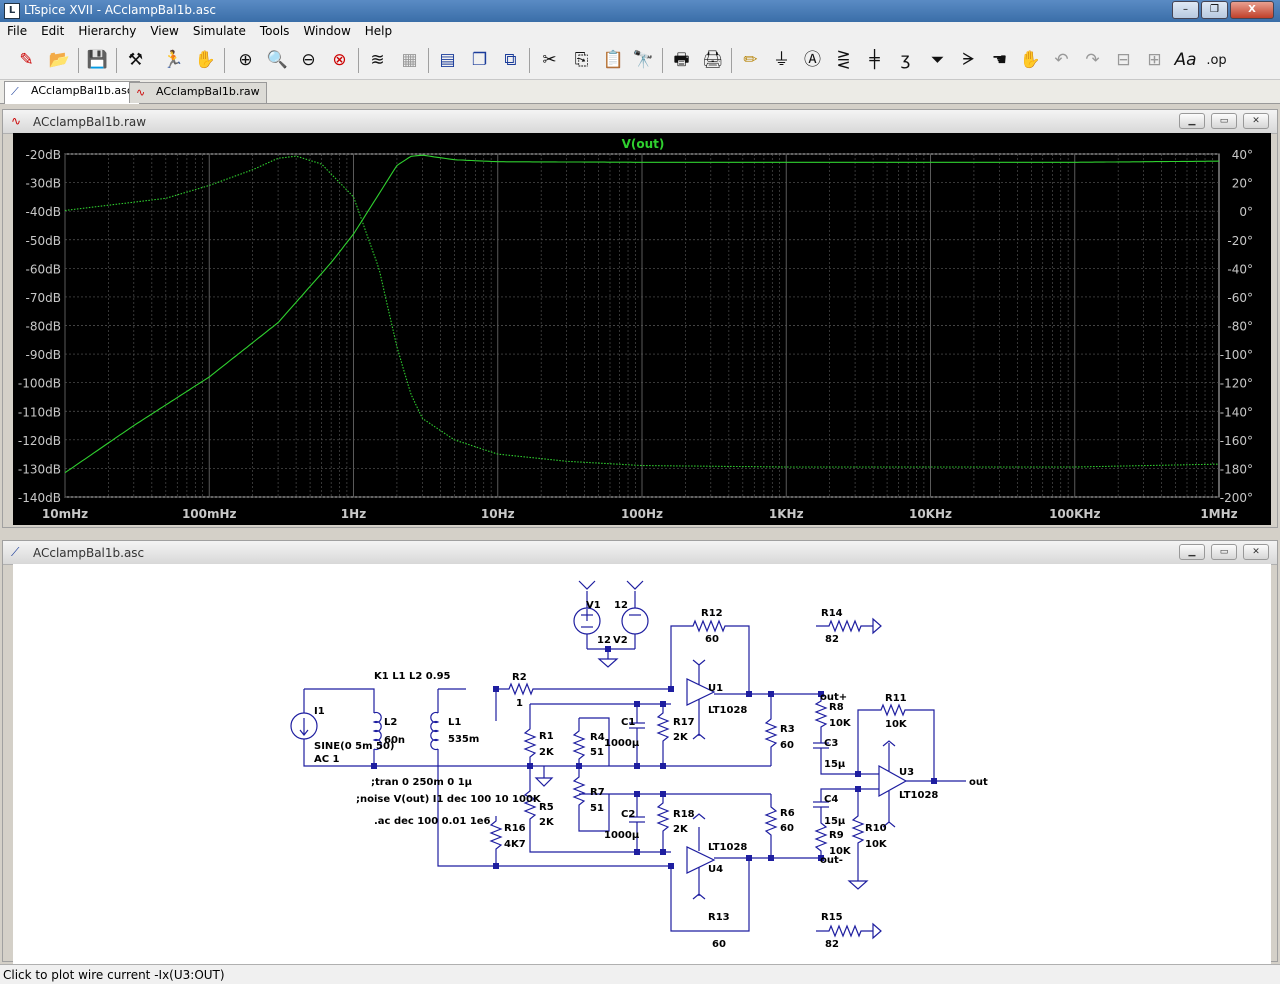  I want to click on wire-icon: ✏, so click(750, 60).